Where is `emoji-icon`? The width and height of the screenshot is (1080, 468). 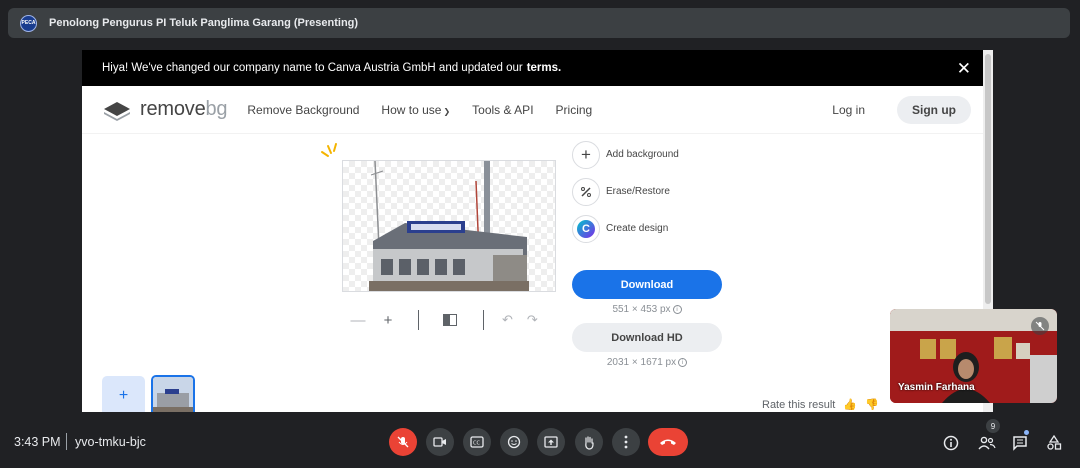 emoji-icon is located at coordinates (514, 442).